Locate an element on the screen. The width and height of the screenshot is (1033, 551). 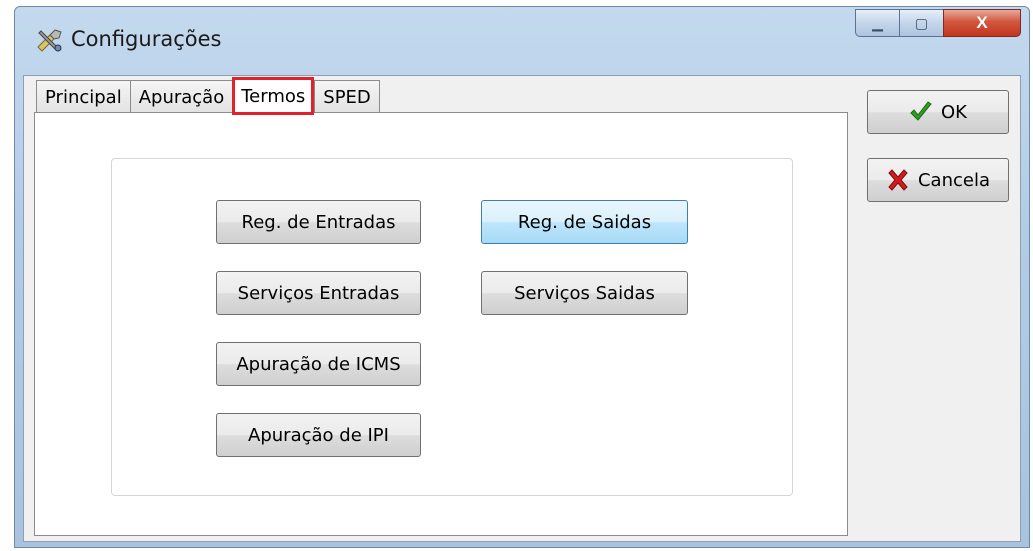
apuracao-ipi-button: Apuração de IPI is located at coordinates (318, 435).